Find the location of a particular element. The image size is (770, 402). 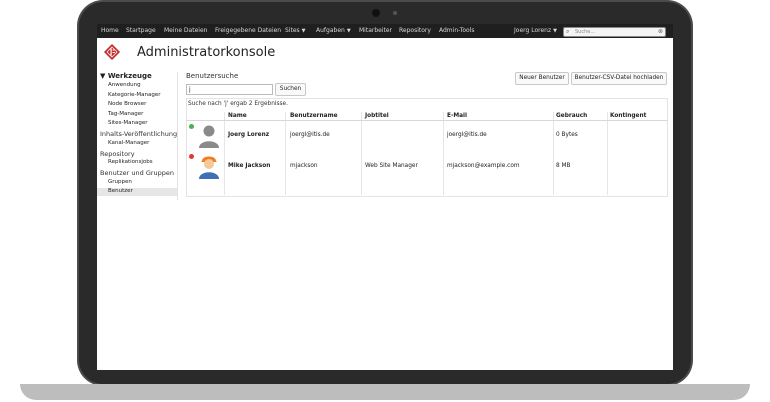

column-header-usage: Gebrauch is located at coordinates (571, 116).